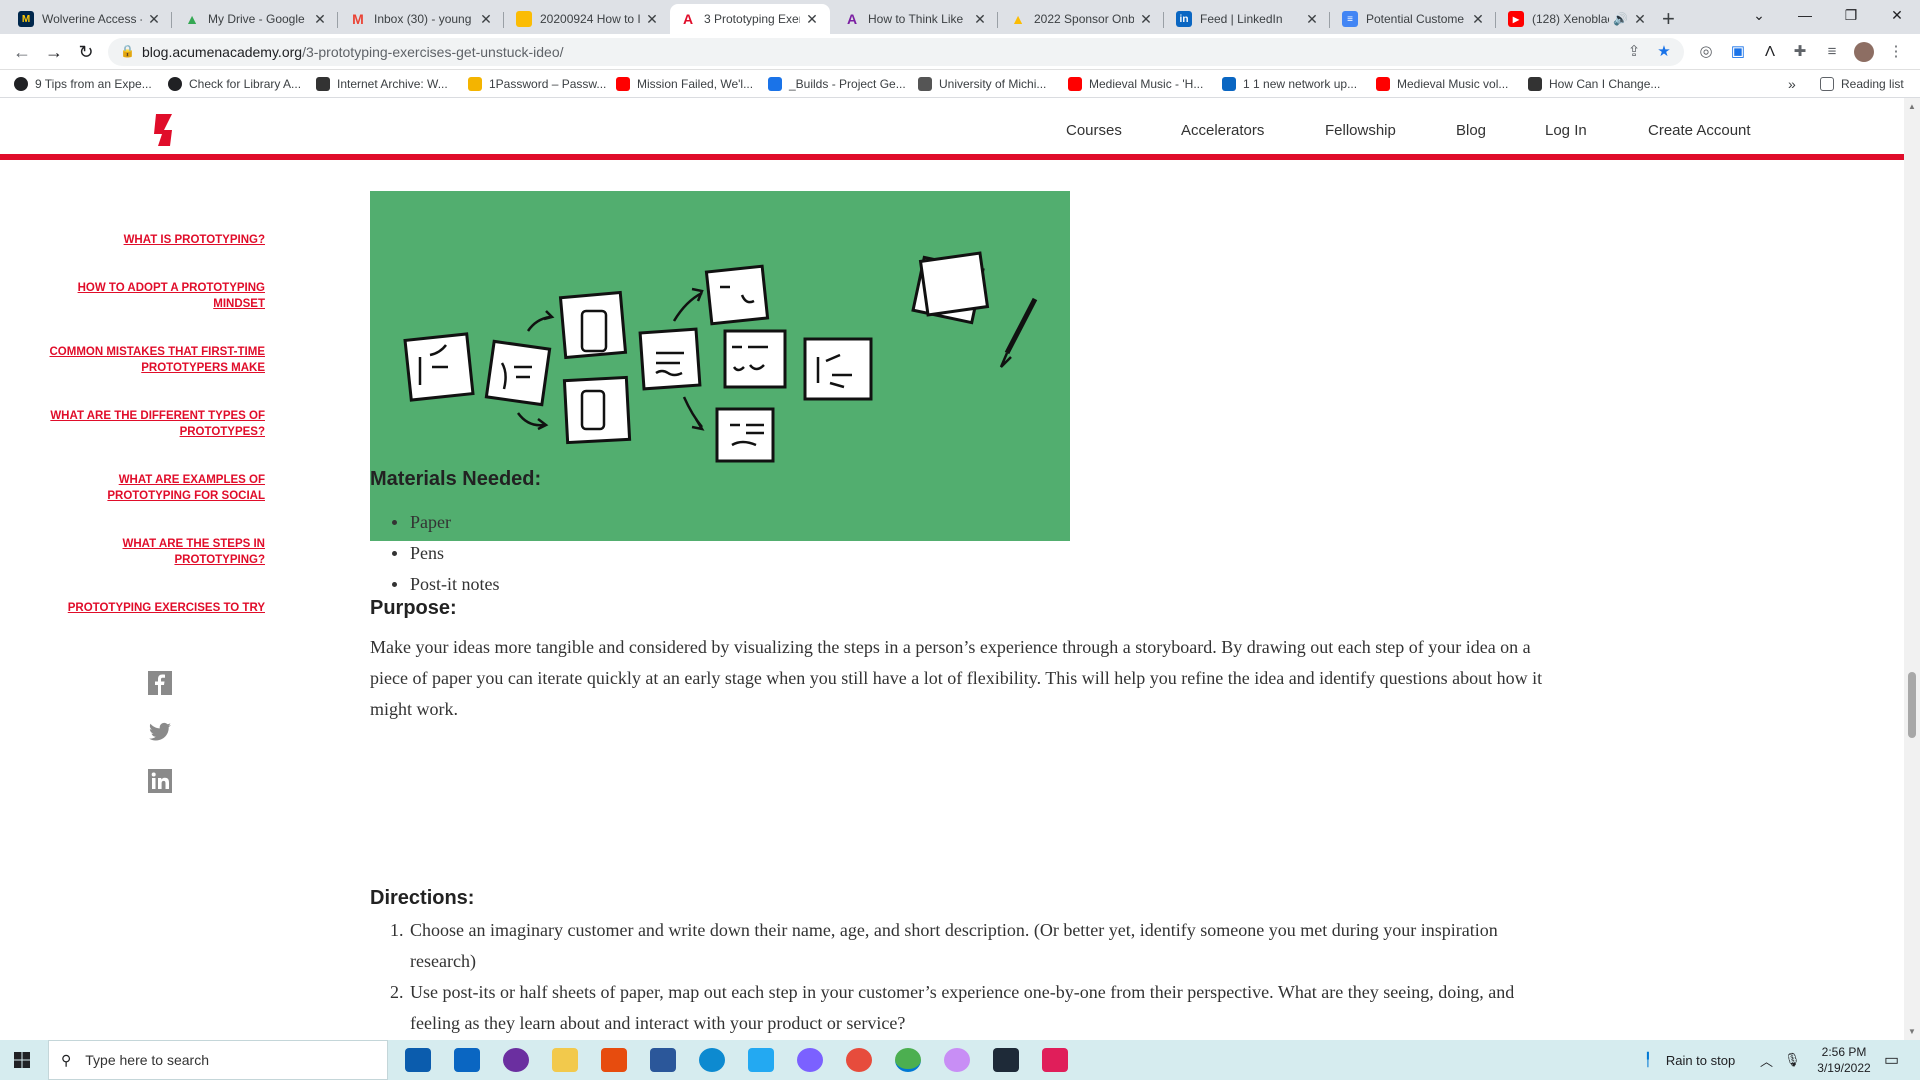 The width and height of the screenshot is (1920, 1080). Describe the element at coordinates (1897, 15) in the screenshot. I see `close-window-button: ✕` at that location.